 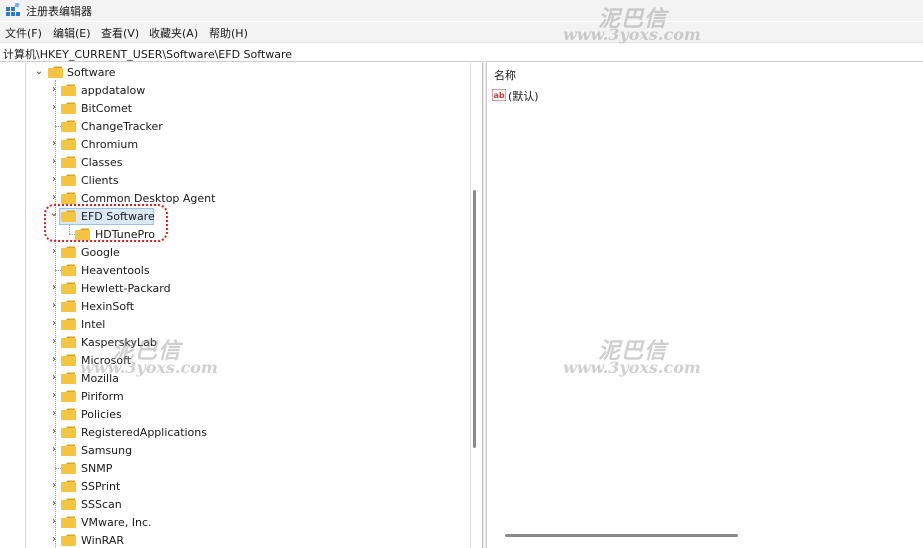 I want to click on tree-node: › Intel, so click(x=199, y=325).